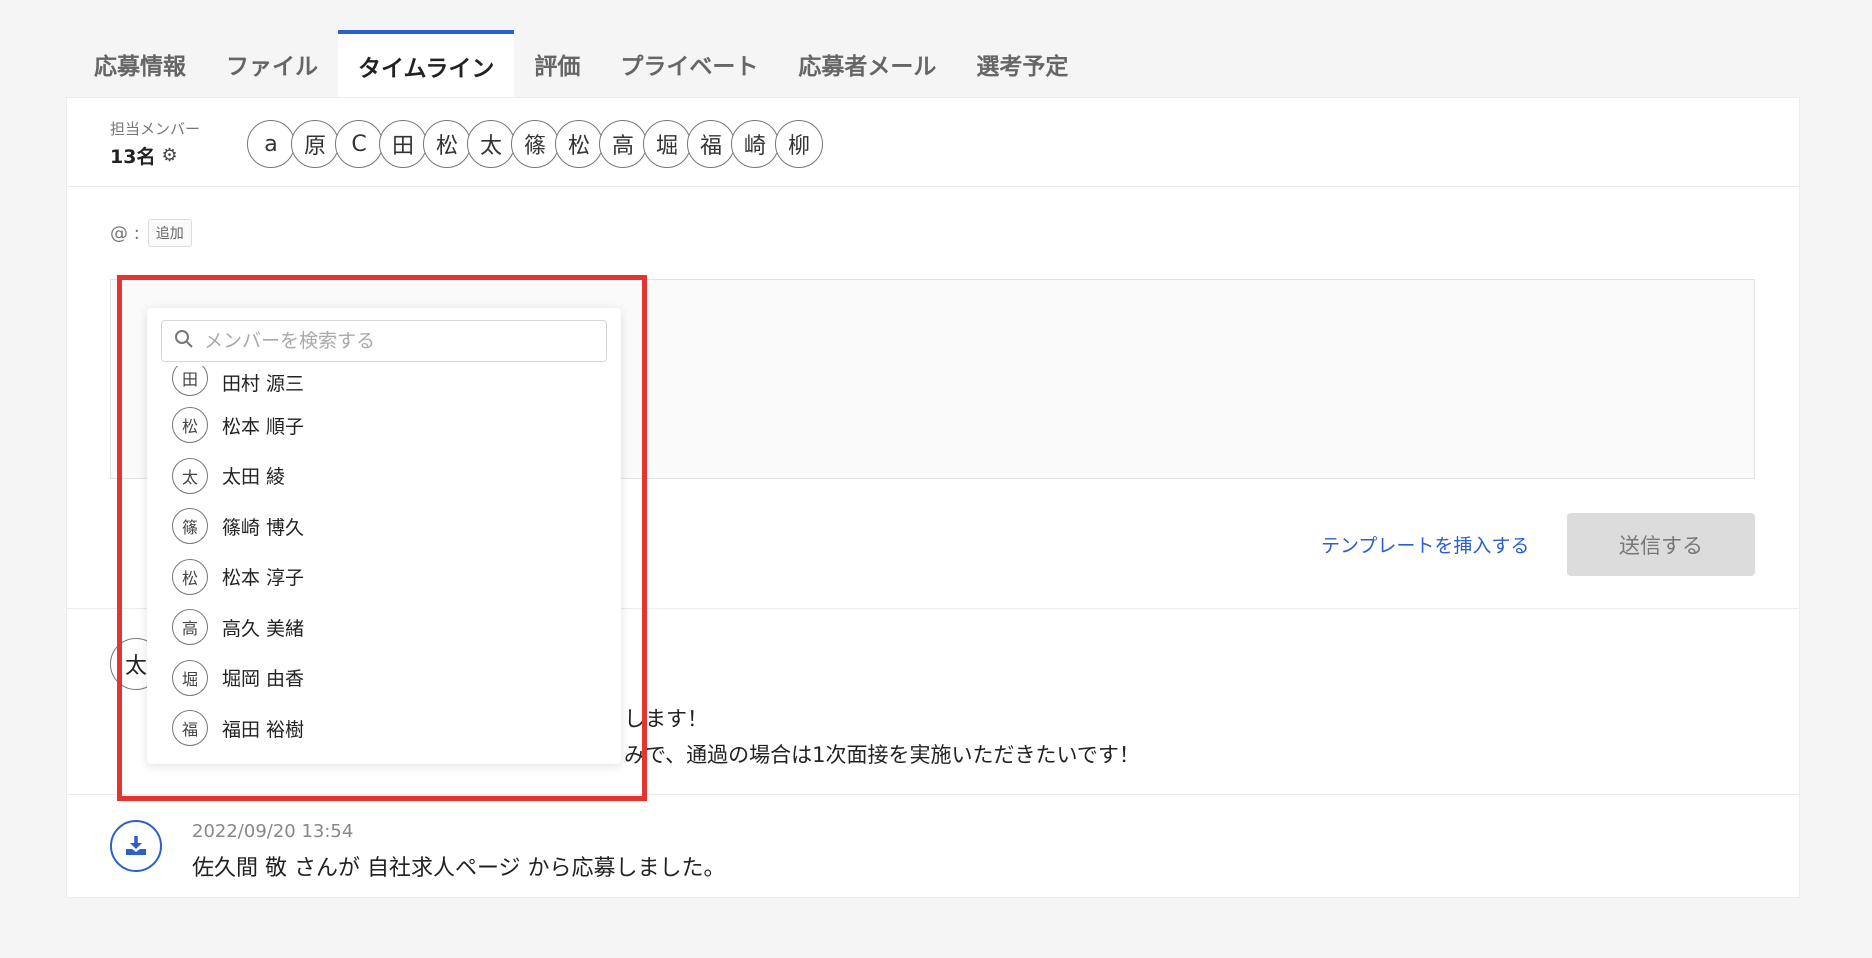  What do you see at coordinates (190, 526) in the screenshot?
I see `member-option-avatar: 篠` at bounding box center [190, 526].